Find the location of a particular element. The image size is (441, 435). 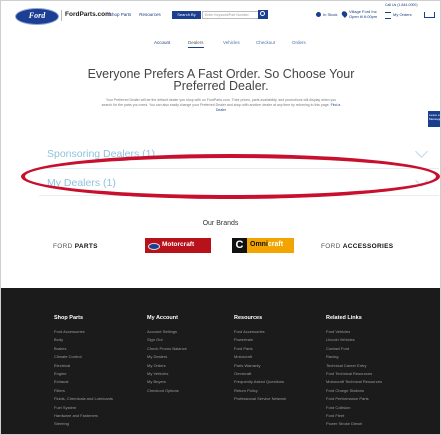

footer-link: Sign Out is located at coordinates (167, 340).